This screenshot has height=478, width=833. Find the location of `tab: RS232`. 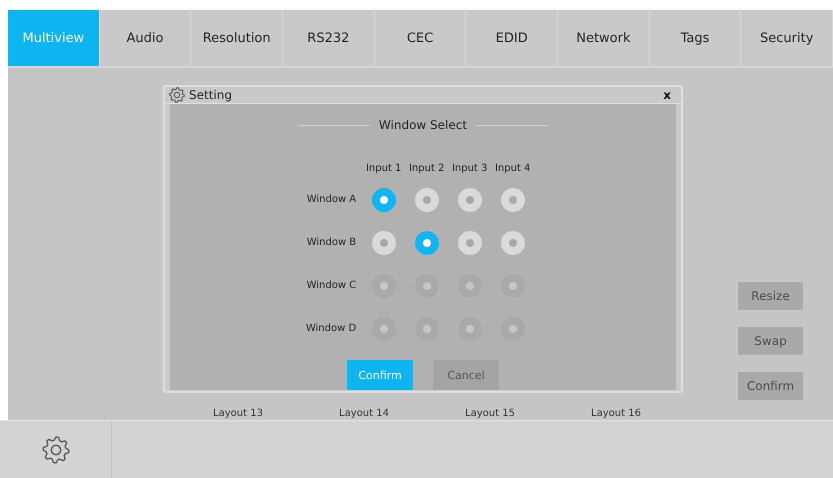

tab: RS232 is located at coordinates (329, 38).